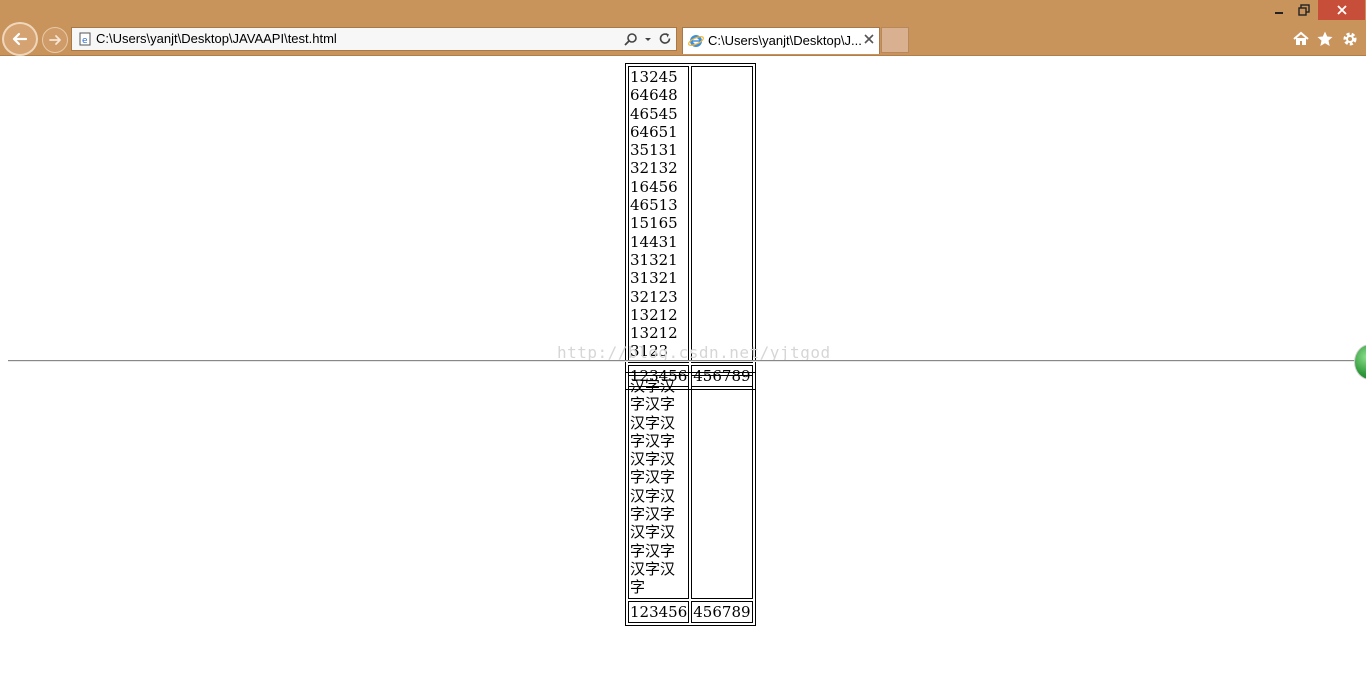 This screenshot has height=686, width=1366. What do you see at coordinates (869, 39) in the screenshot?
I see `close-tab-icon` at bounding box center [869, 39].